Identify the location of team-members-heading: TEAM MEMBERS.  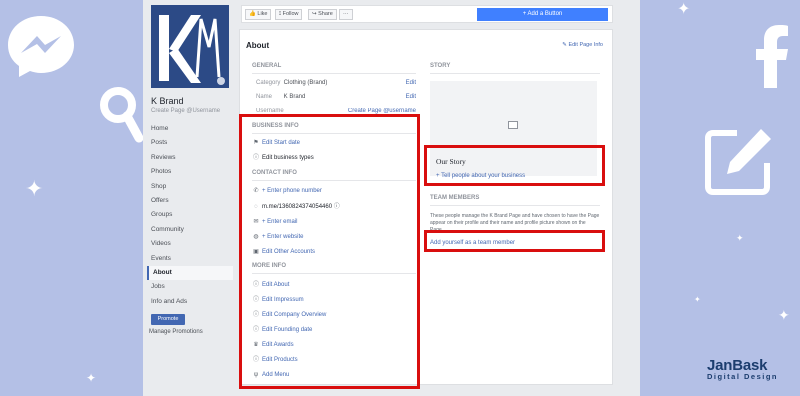
(455, 198).